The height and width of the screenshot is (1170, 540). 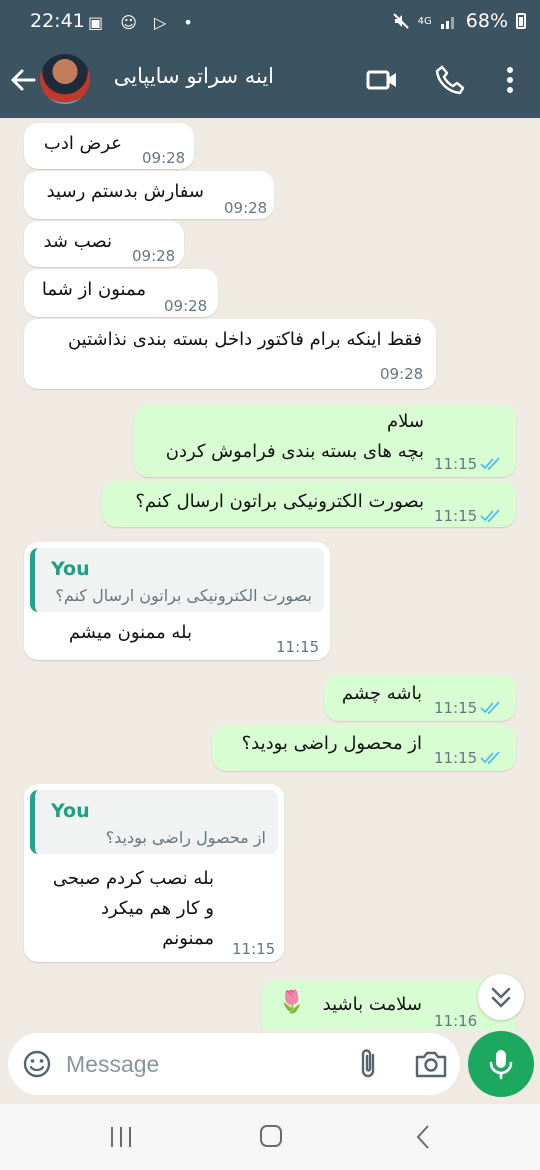 I want to click on mic-icon, so click(x=501, y=1065).